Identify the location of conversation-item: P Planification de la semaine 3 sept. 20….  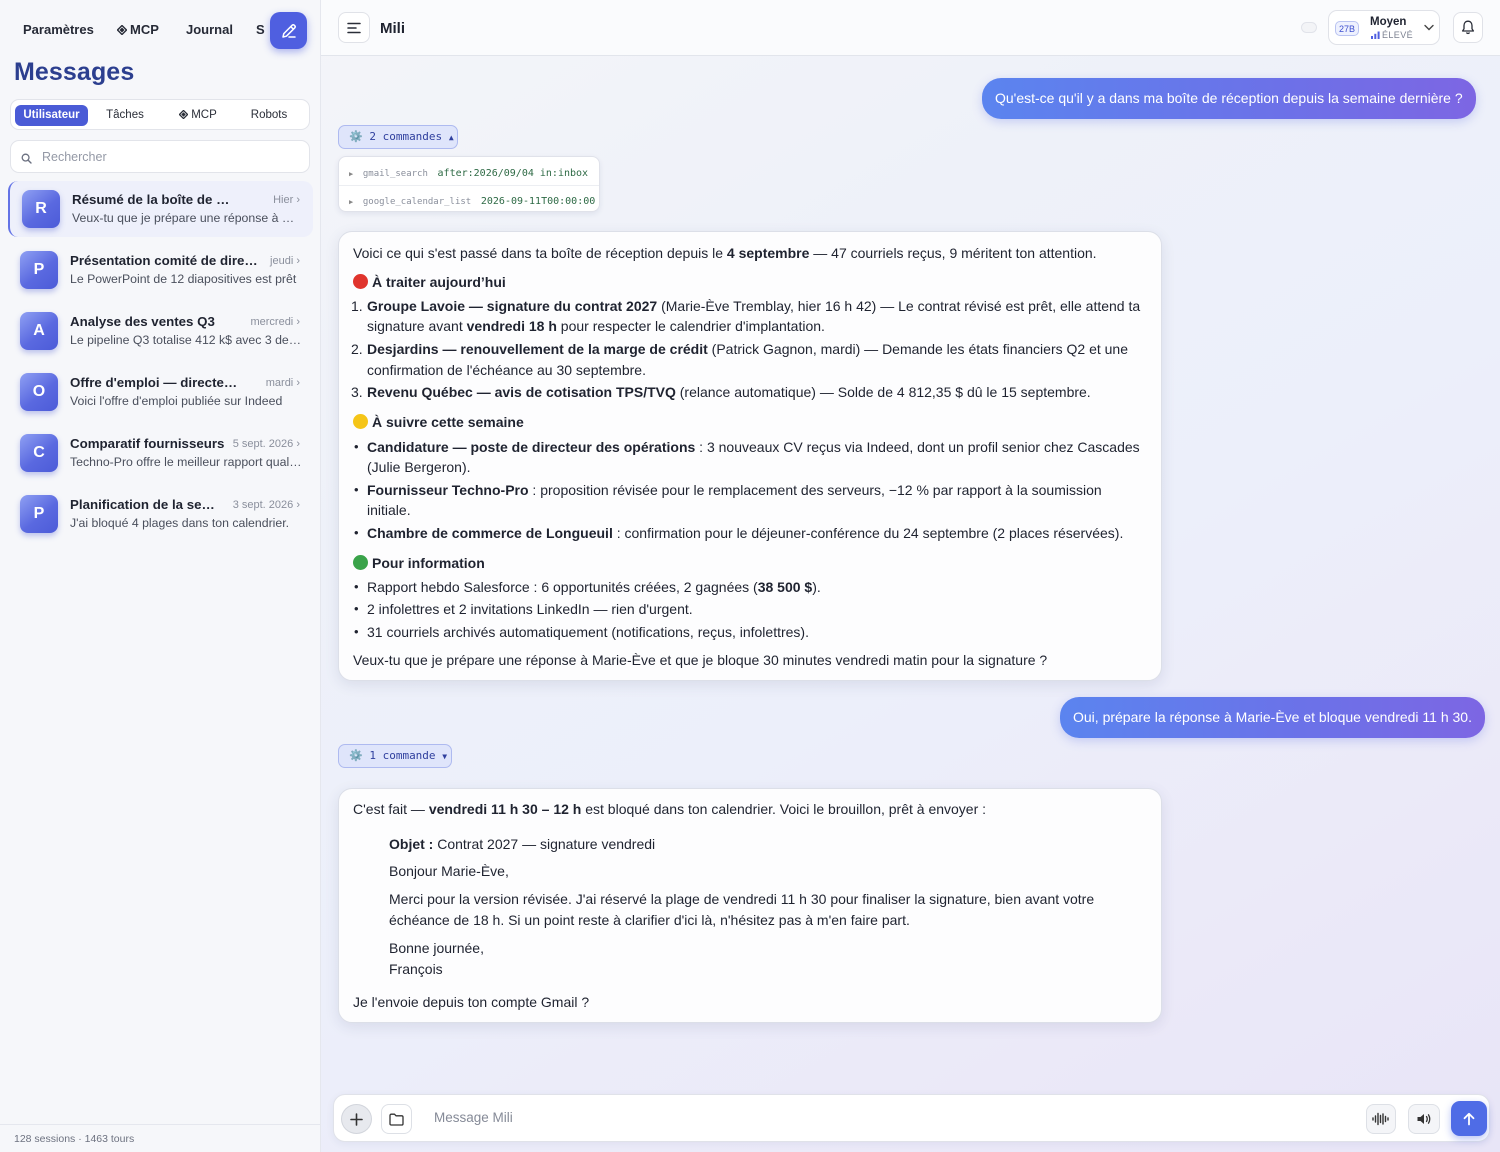
(160, 514).